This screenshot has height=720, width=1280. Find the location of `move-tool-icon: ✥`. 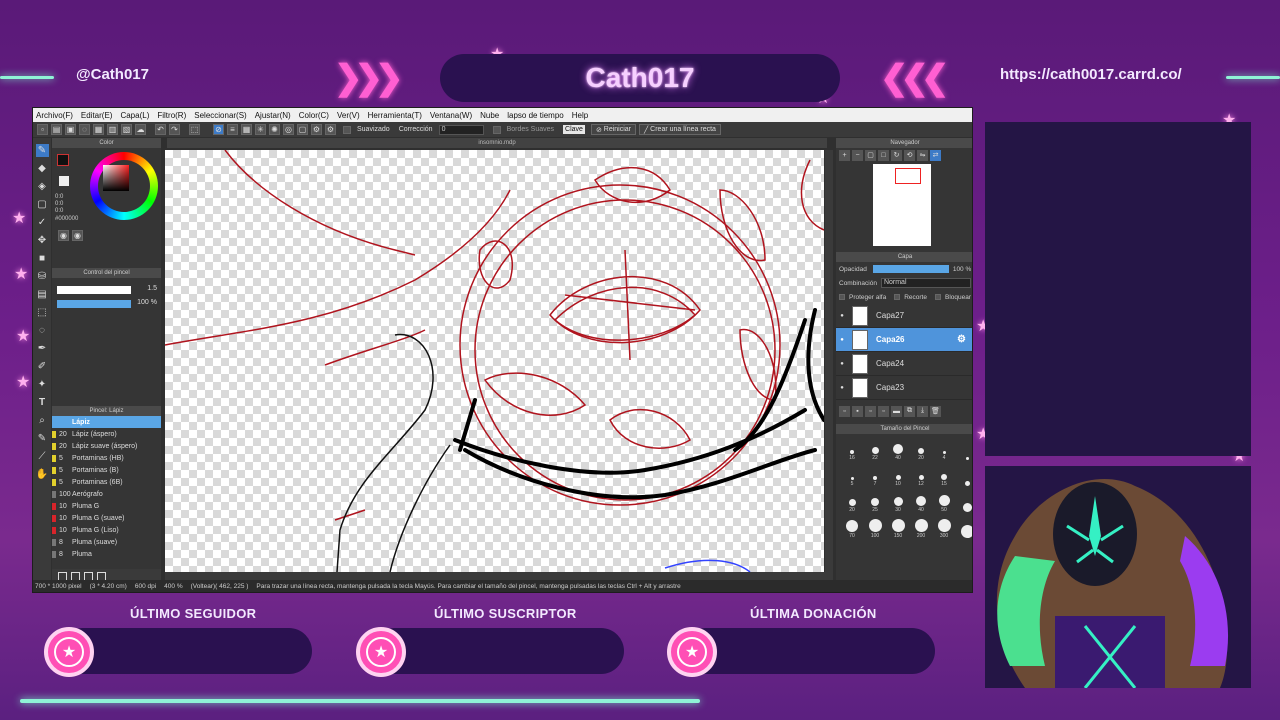

move-tool-icon: ✥ is located at coordinates (42, 240).